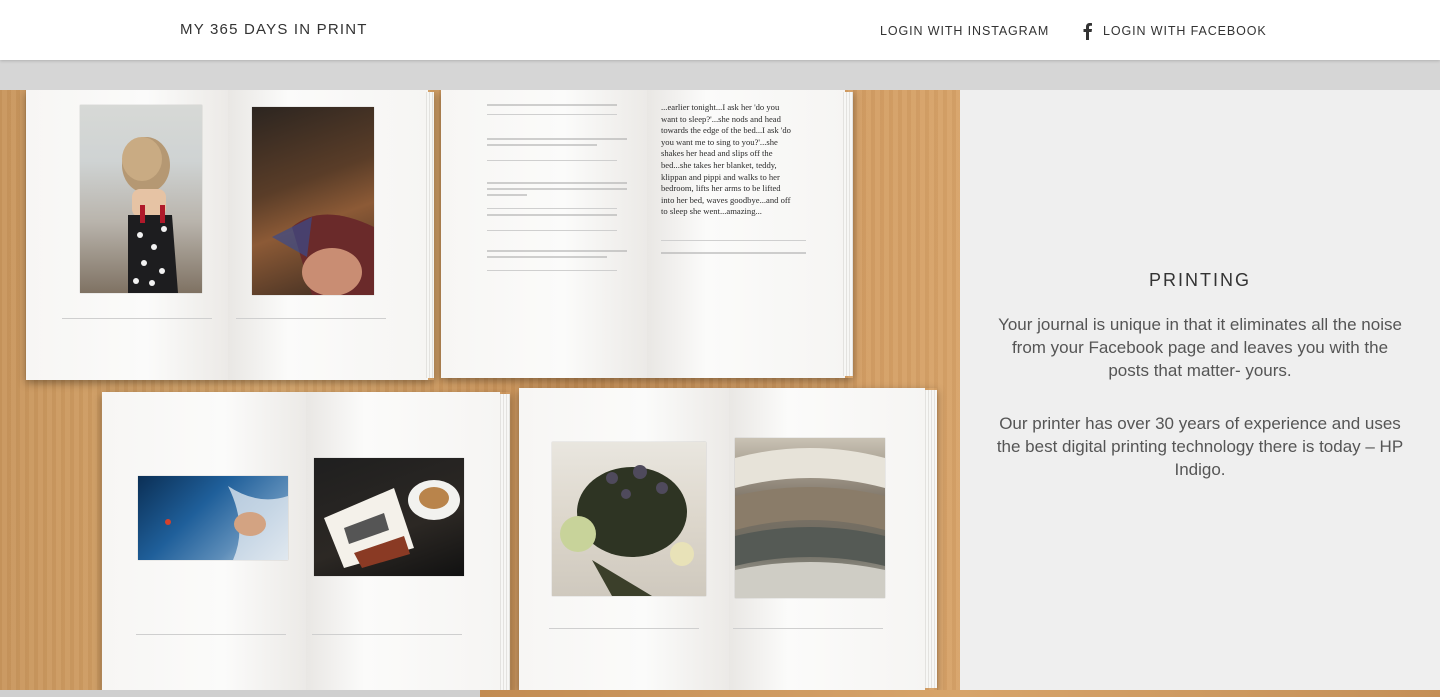 The height and width of the screenshot is (697, 1440). I want to click on next-section-edge-grey, so click(240, 693).